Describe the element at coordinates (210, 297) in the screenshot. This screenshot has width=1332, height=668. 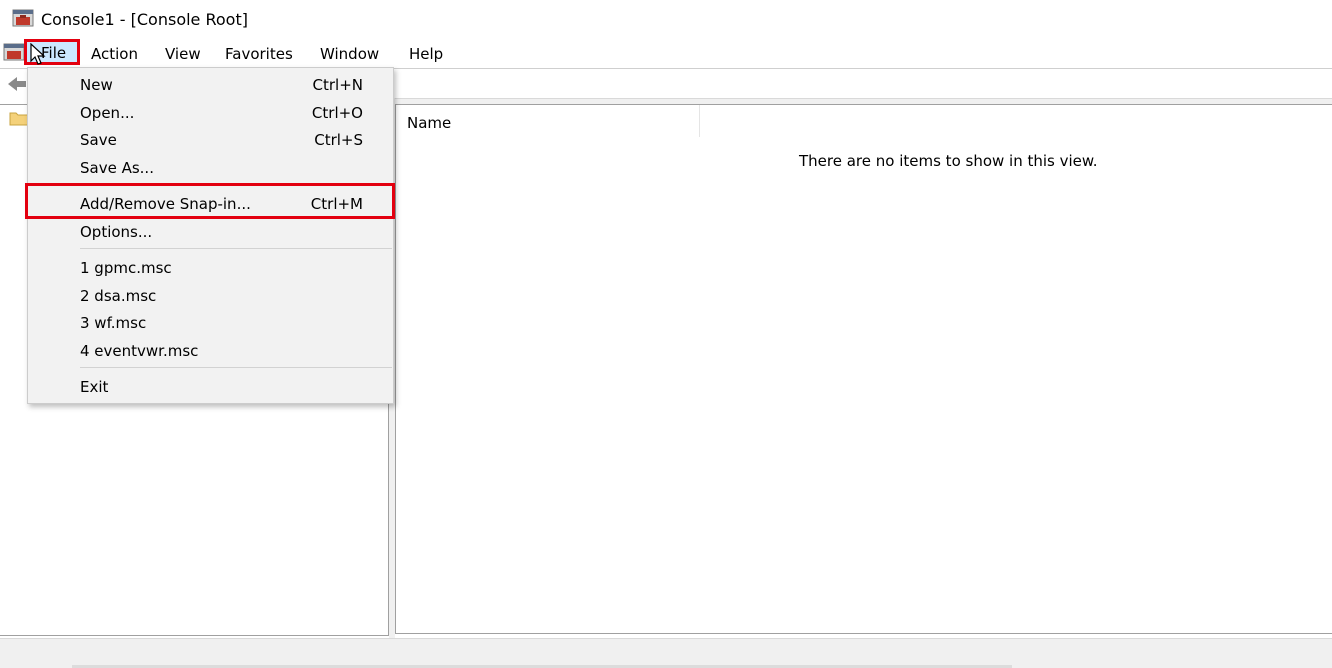
I see `menu-item-recent-2: 2 dsa.msc` at that location.